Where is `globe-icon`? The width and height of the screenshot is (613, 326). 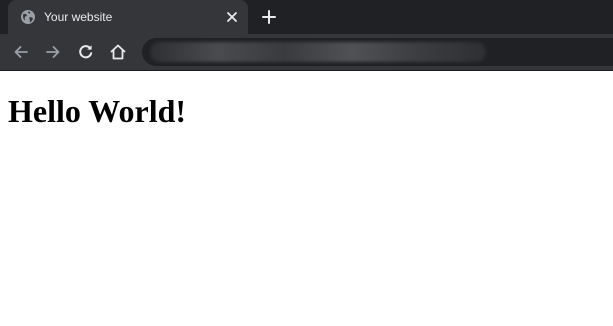 globe-icon is located at coordinates (28, 17).